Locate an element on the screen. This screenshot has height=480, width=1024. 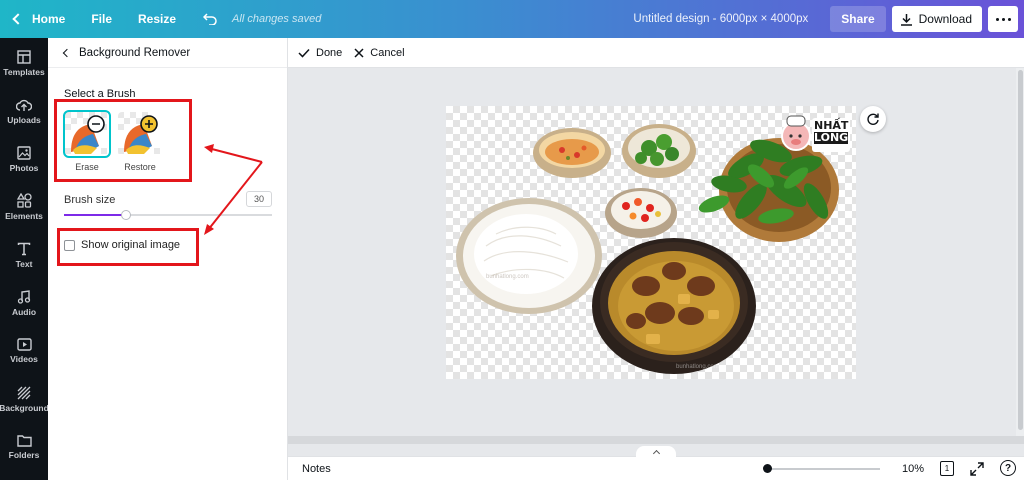
home-button: Home is located at coordinates (39, 19).